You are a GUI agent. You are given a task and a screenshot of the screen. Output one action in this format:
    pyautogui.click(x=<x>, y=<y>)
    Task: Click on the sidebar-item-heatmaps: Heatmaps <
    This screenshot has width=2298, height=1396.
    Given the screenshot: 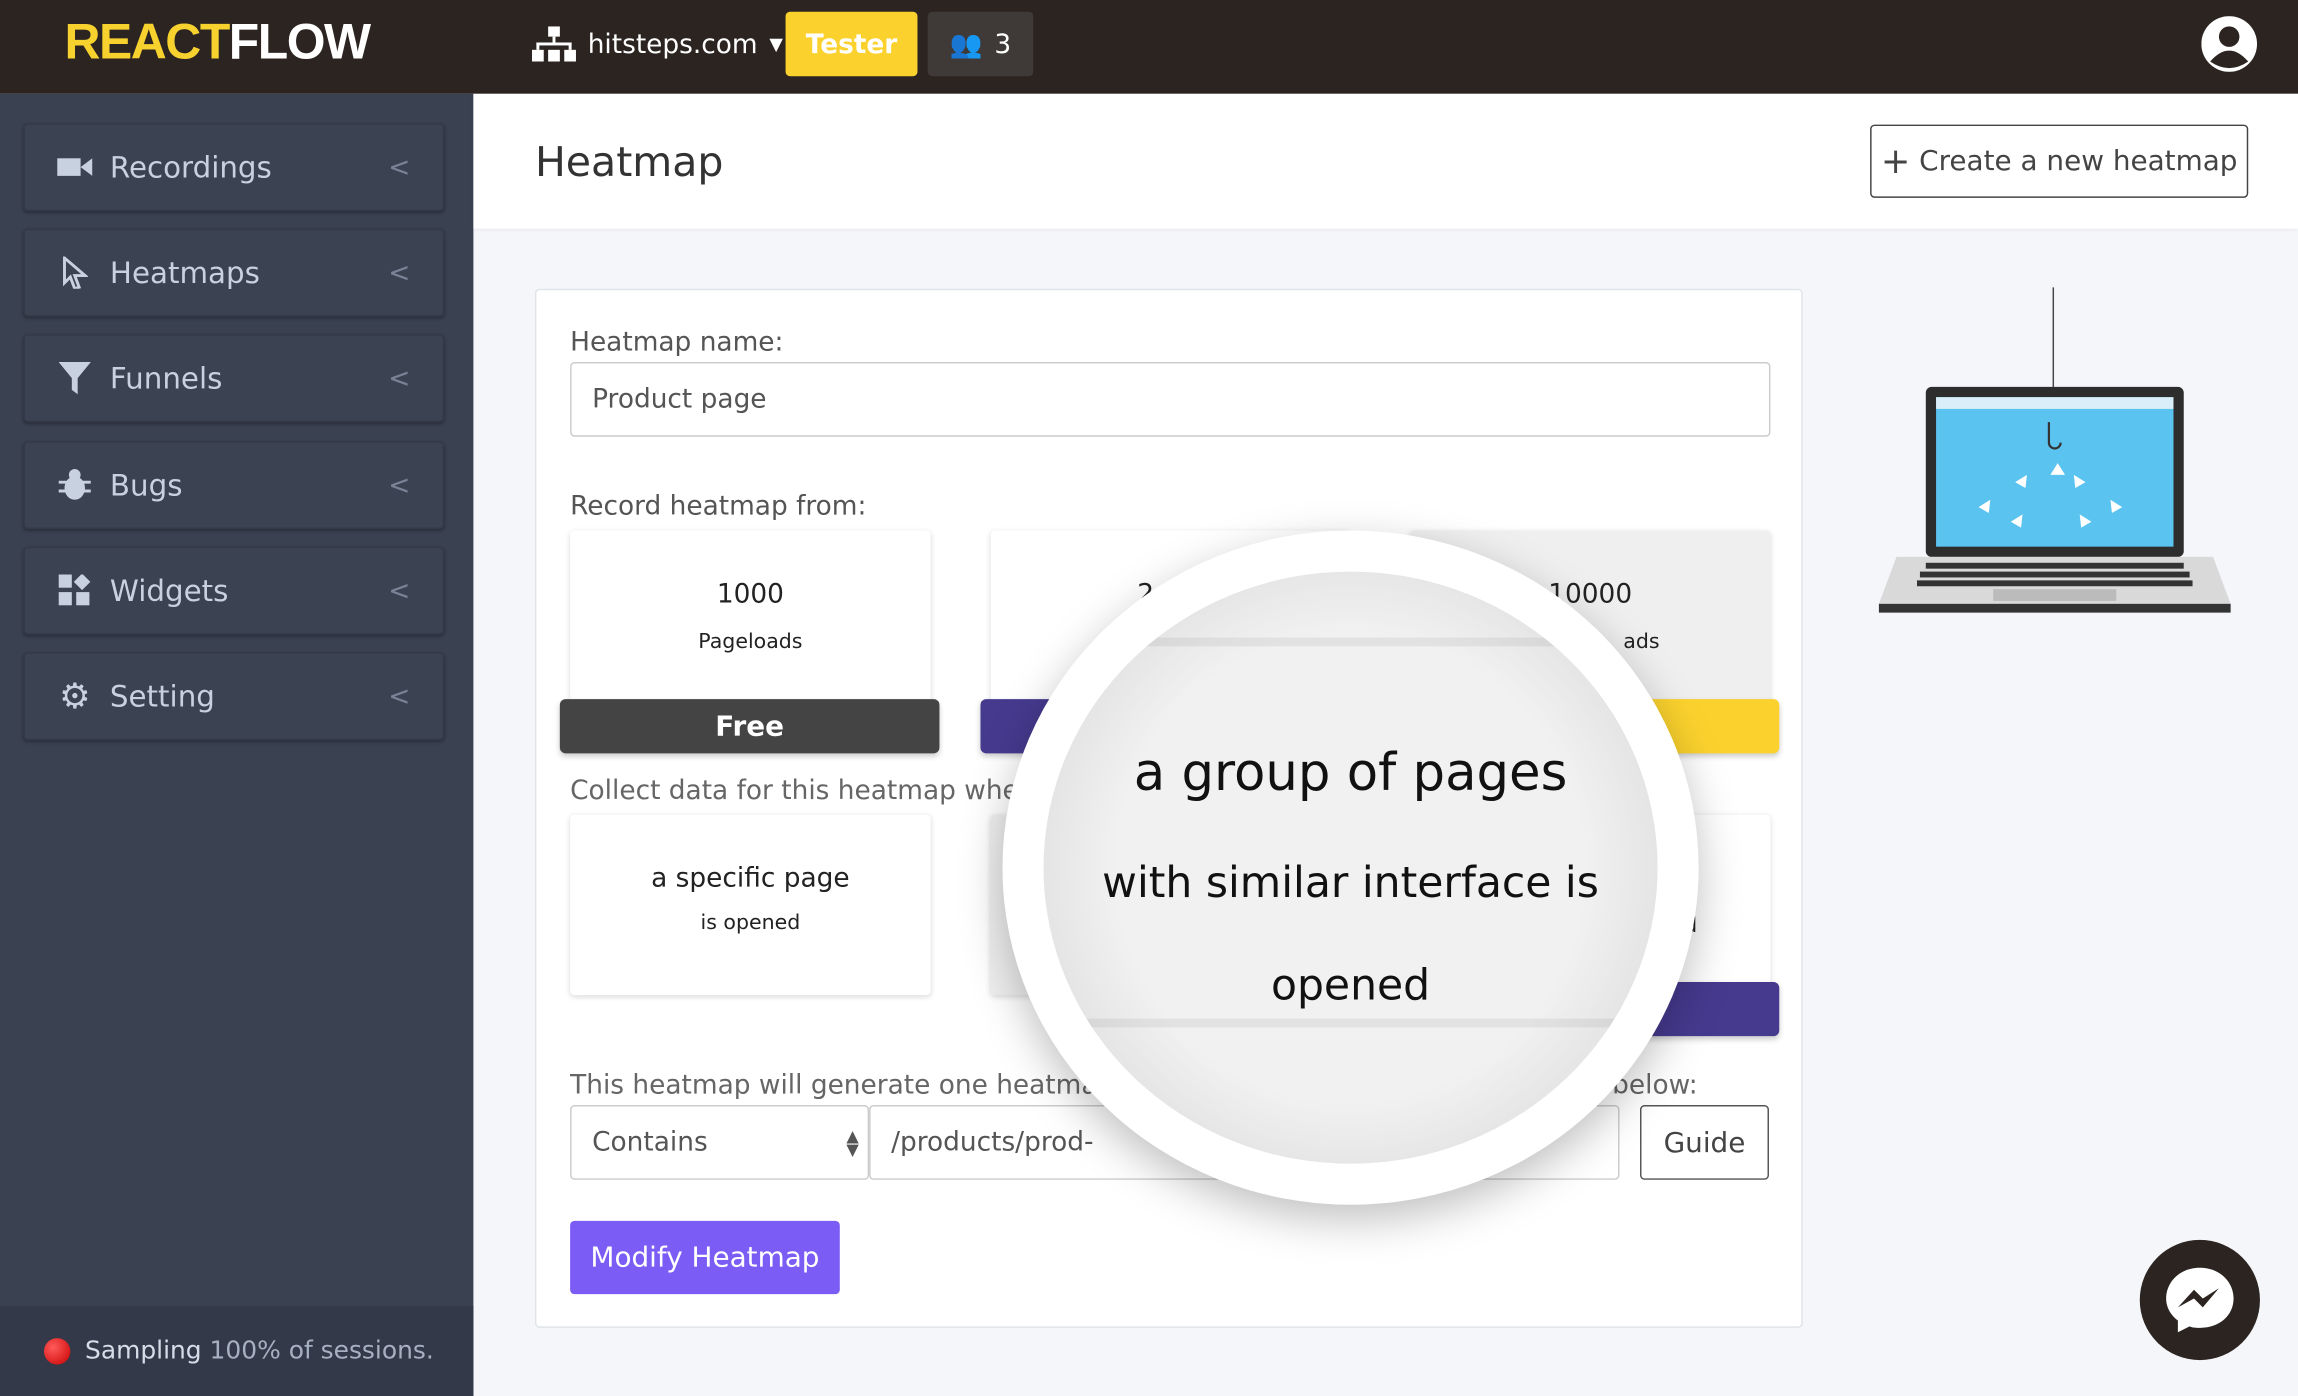 What is the action you would take?
    pyautogui.click(x=234, y=272)
    